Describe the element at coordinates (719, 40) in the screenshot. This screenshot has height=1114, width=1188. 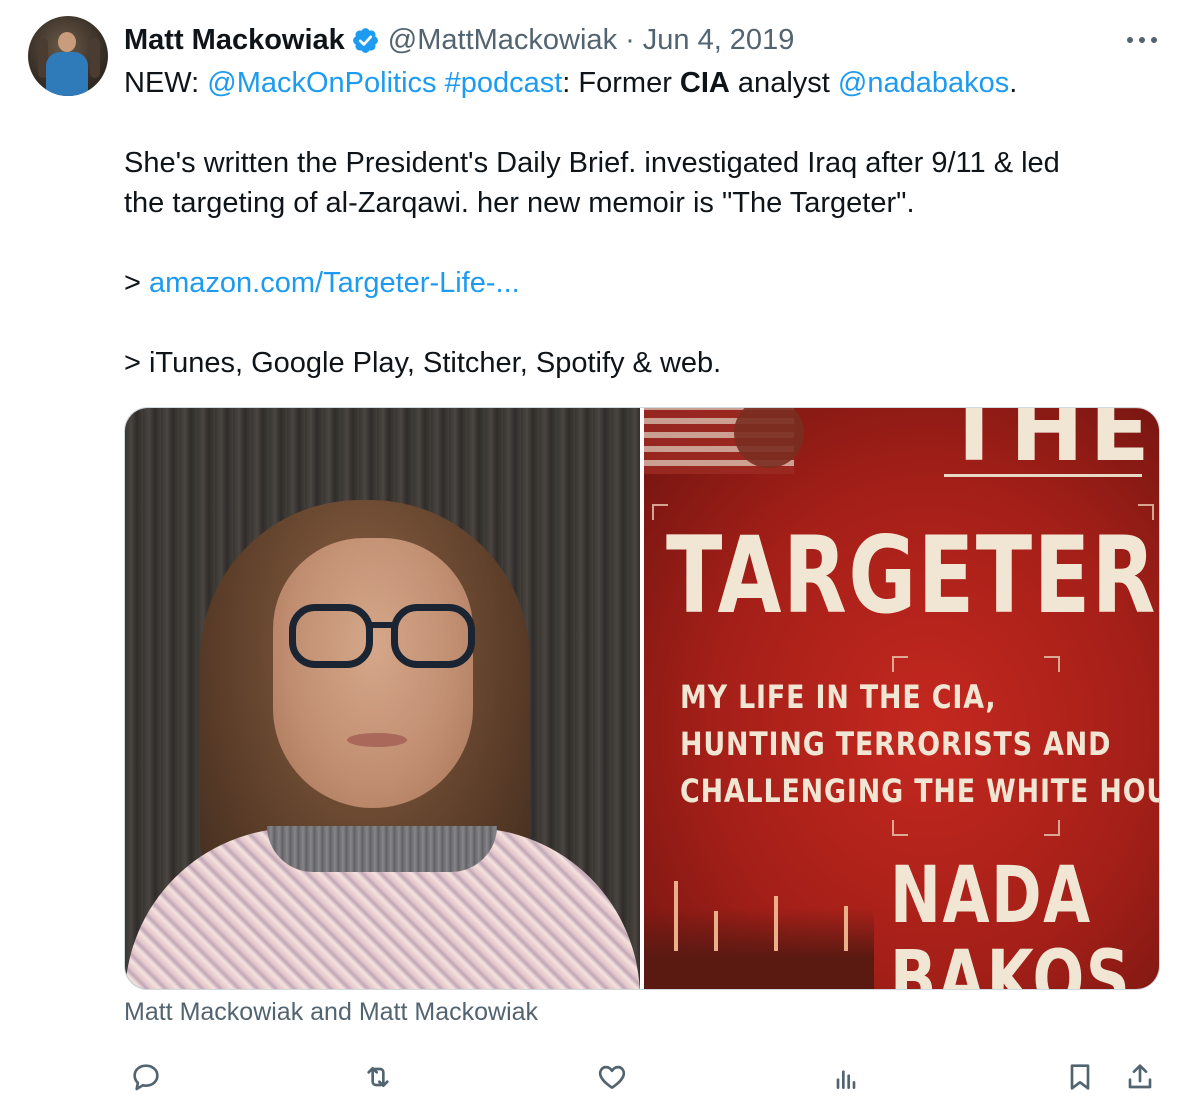
I see `tweet-date: Jun 4, 2019` at that location.